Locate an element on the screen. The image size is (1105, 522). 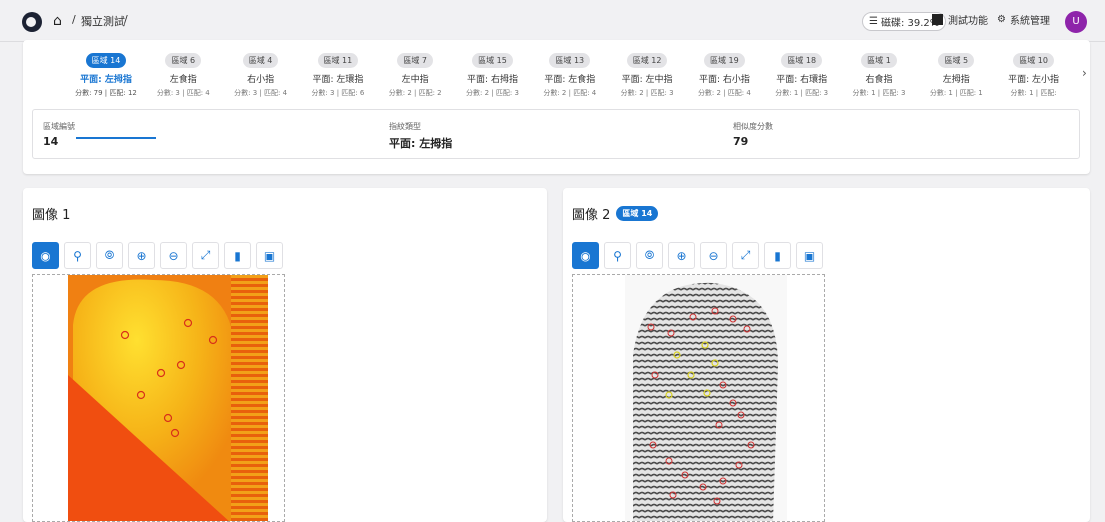
image1-title-text: 圖像 1 is located at coordinates (51, 215).